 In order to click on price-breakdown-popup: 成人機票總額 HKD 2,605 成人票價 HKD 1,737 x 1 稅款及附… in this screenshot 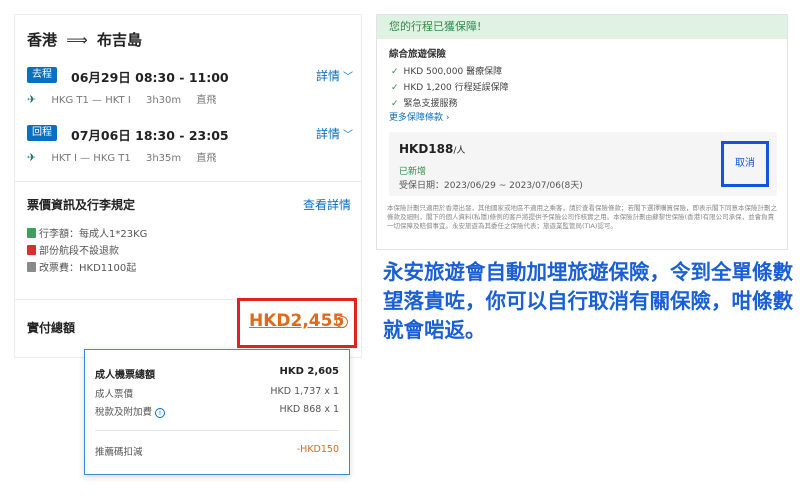, I will do `click(217, 412)`.